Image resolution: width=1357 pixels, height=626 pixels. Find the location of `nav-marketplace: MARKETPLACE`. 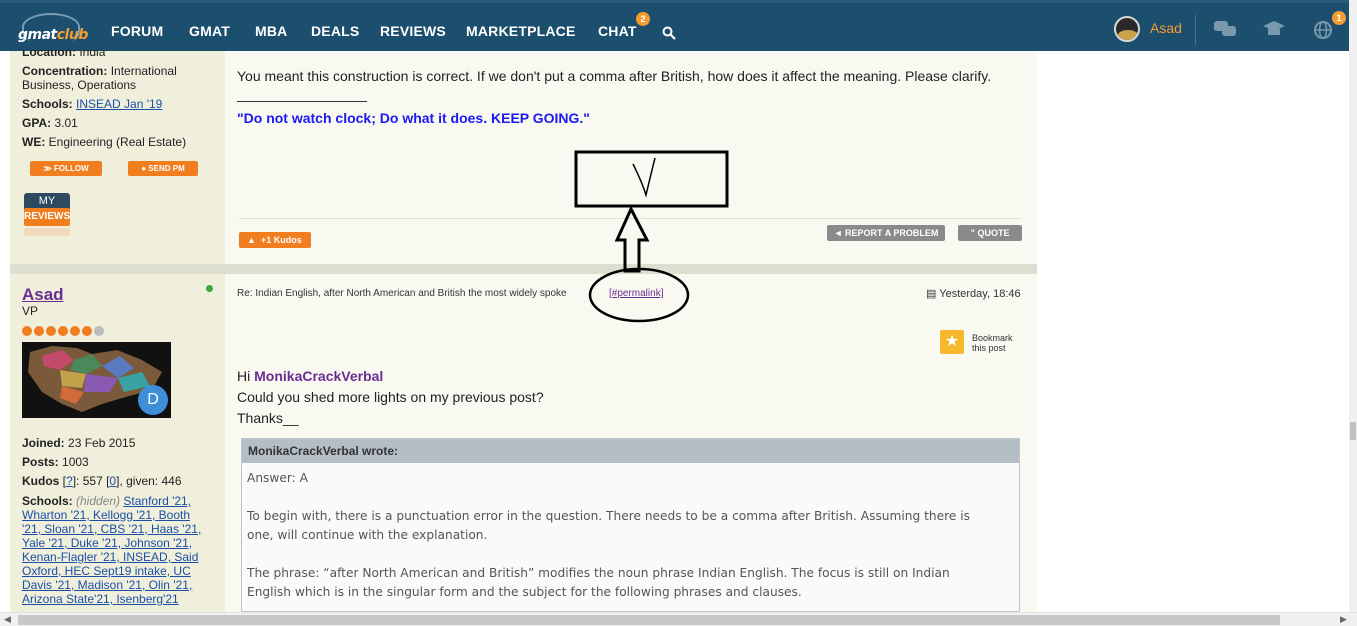

nav-marketplace: MARKETPLACE is located at coordinates (521, 31).